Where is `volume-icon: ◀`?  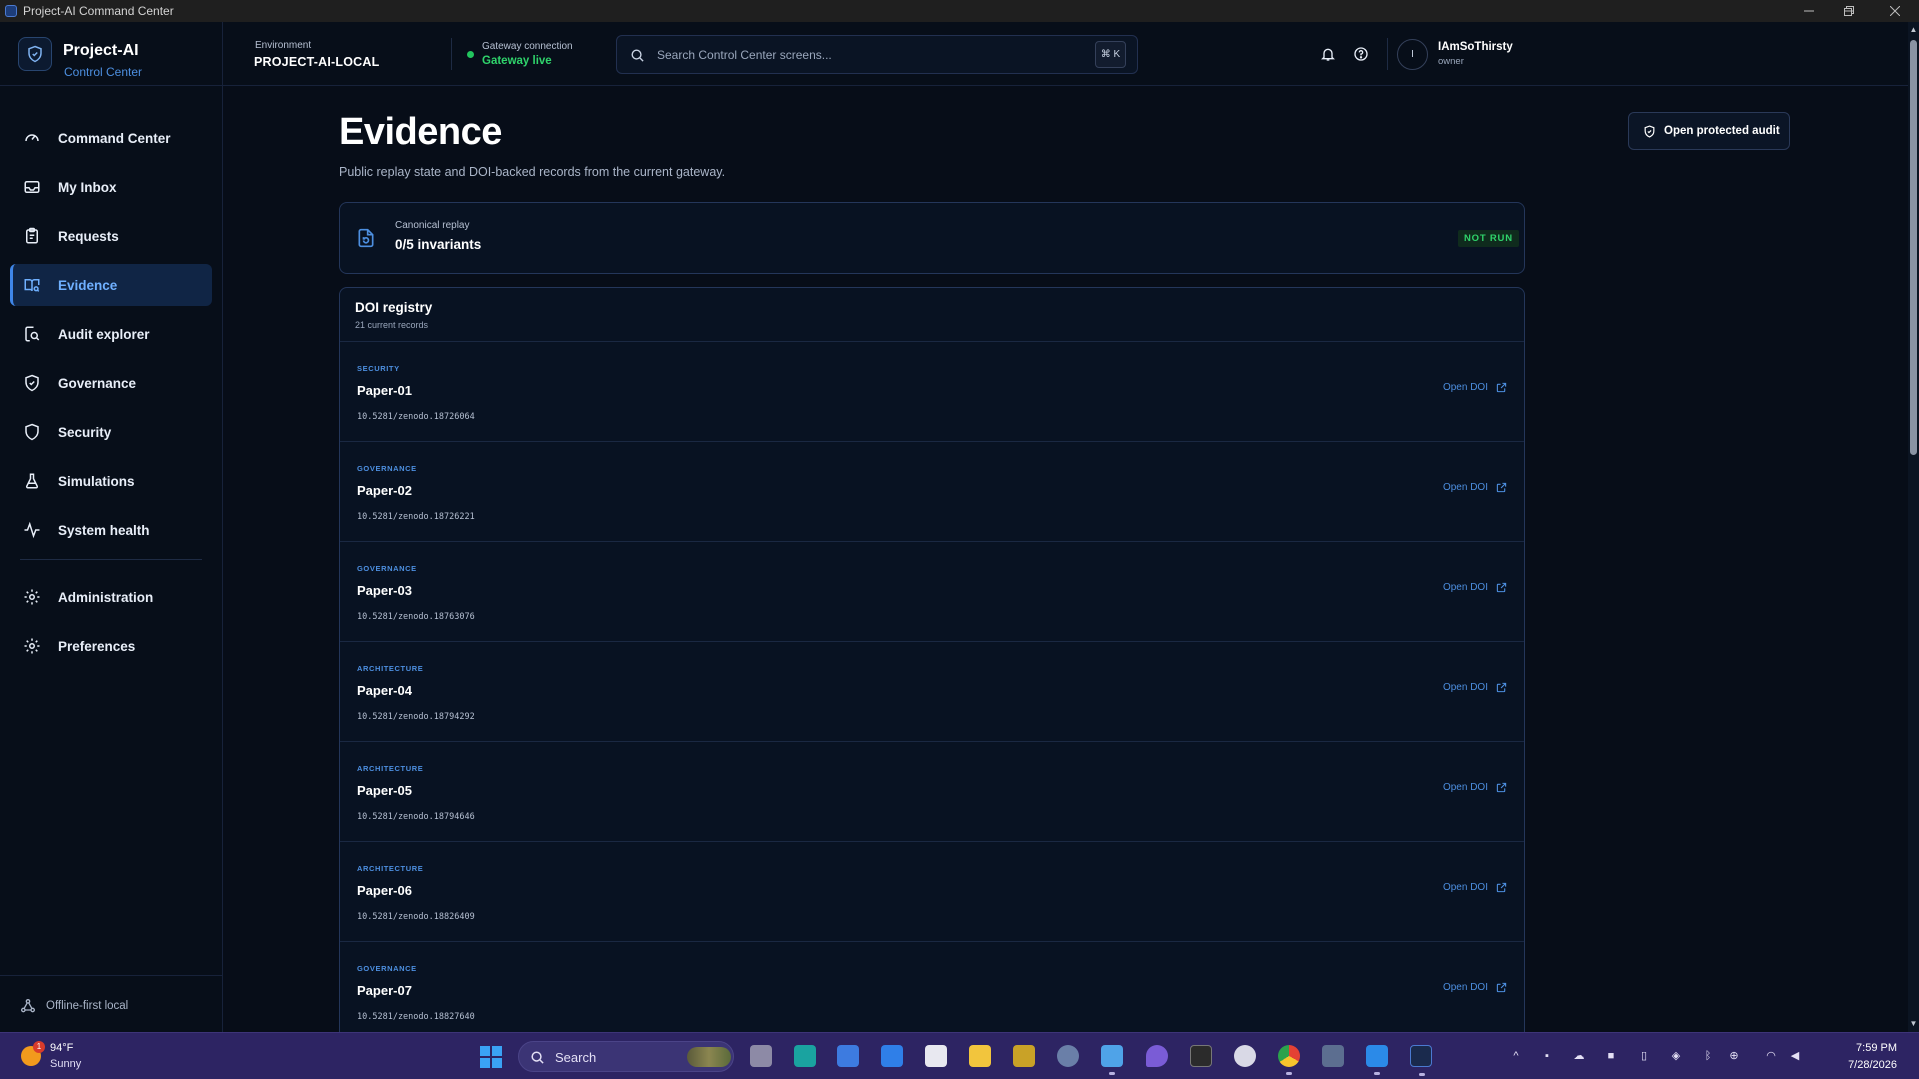
volume-icon: ◀ is located at coordinates (1795, 1056).